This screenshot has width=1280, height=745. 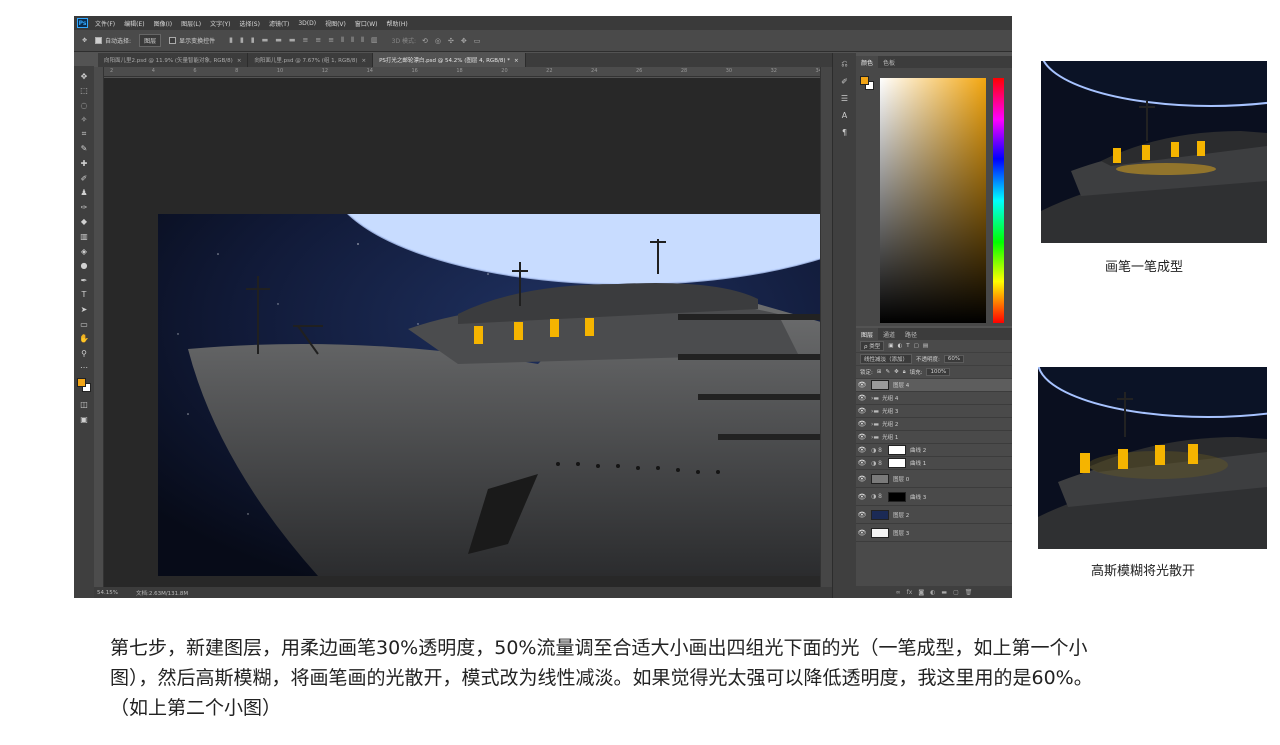 I want to click on filter-adjust-icon: ◐, so click(x=899, y=346).